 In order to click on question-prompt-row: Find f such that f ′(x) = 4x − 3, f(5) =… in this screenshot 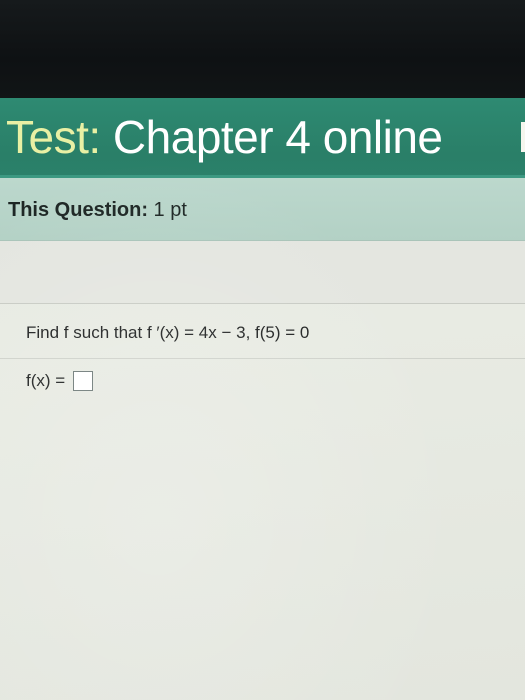, I will do `click(262, 331)`.